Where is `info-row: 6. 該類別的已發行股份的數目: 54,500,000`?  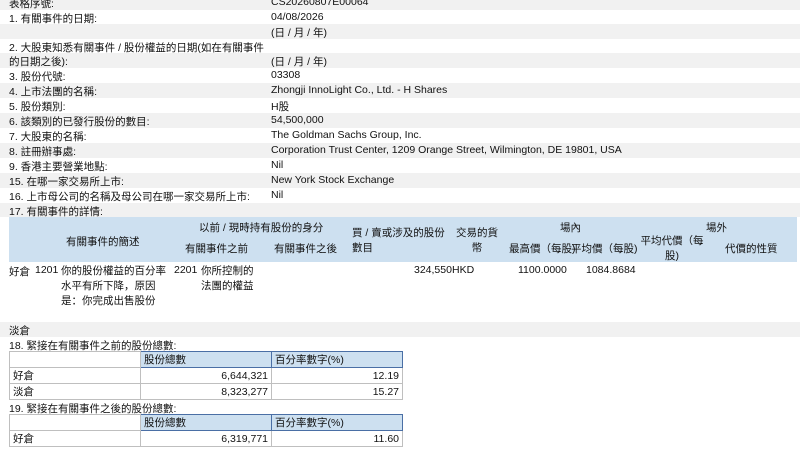 info-row: 6. 該類別的已發行股份的數目: 54,500,000 is located at coordinates (400, 120).